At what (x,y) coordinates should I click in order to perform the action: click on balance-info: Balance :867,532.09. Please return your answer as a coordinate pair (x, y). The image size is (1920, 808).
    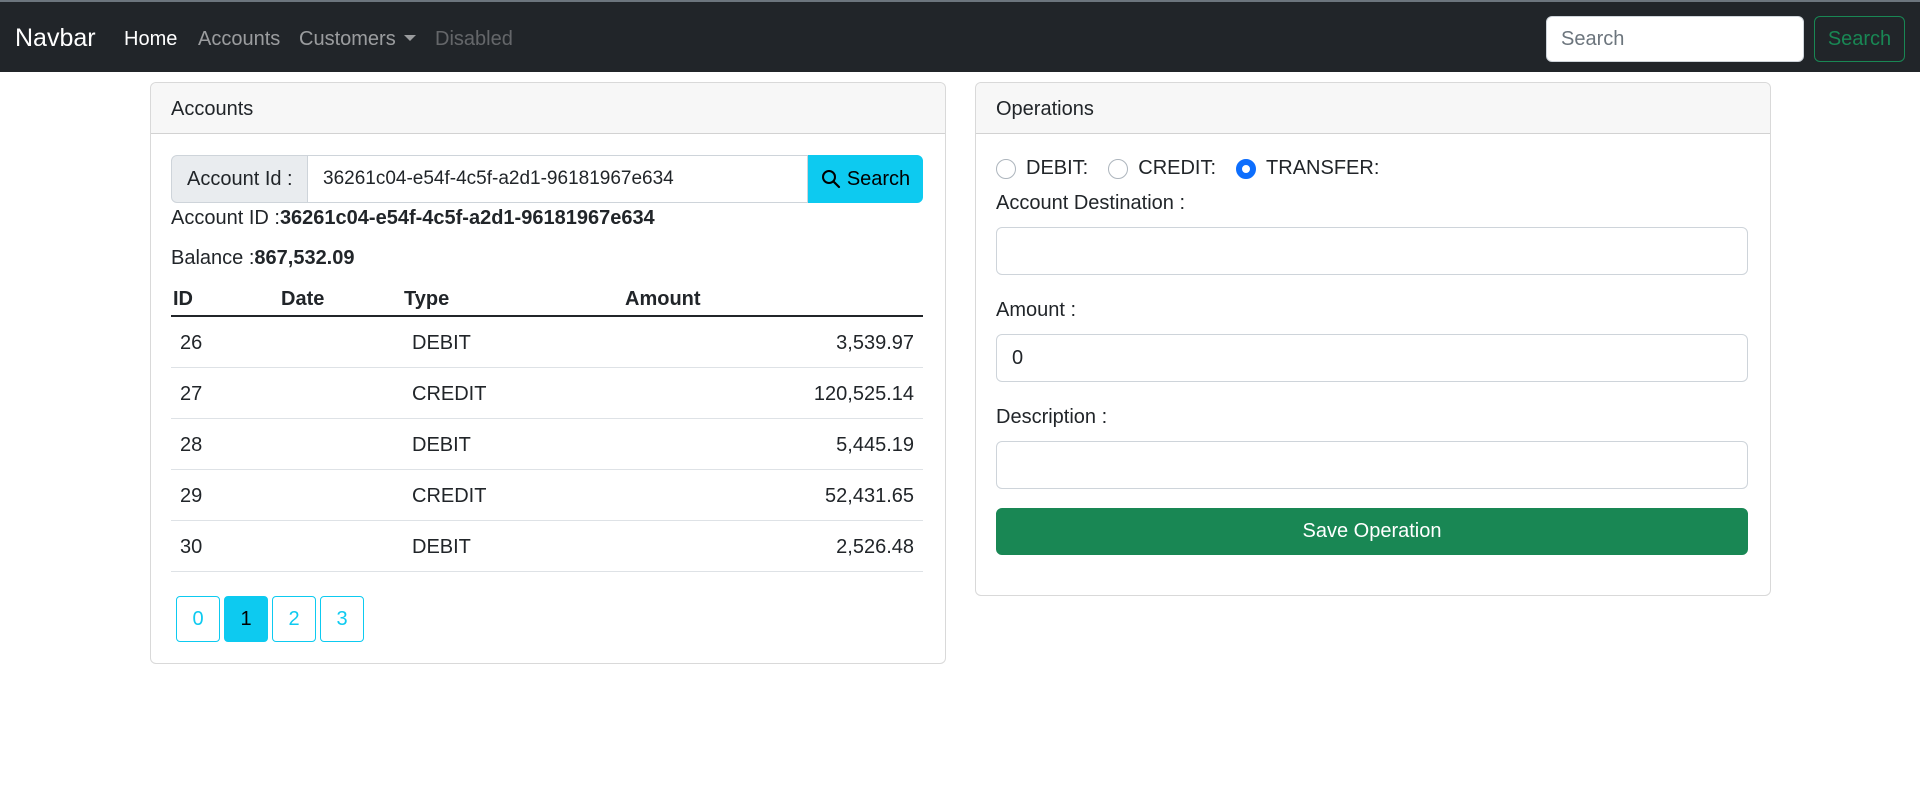
    Looking at the image, I should click on (263, 258).